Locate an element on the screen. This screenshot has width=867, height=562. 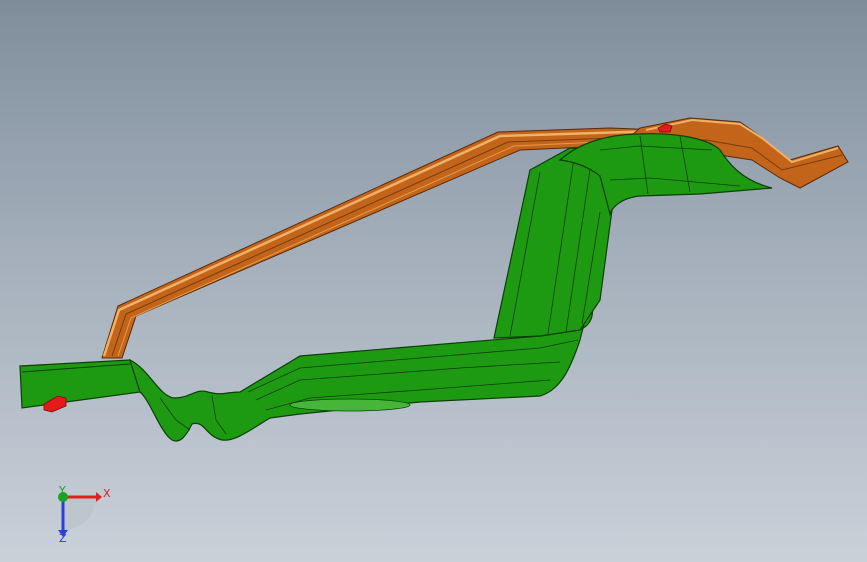
x-axis-arrow is located at coordinates (99, 497).